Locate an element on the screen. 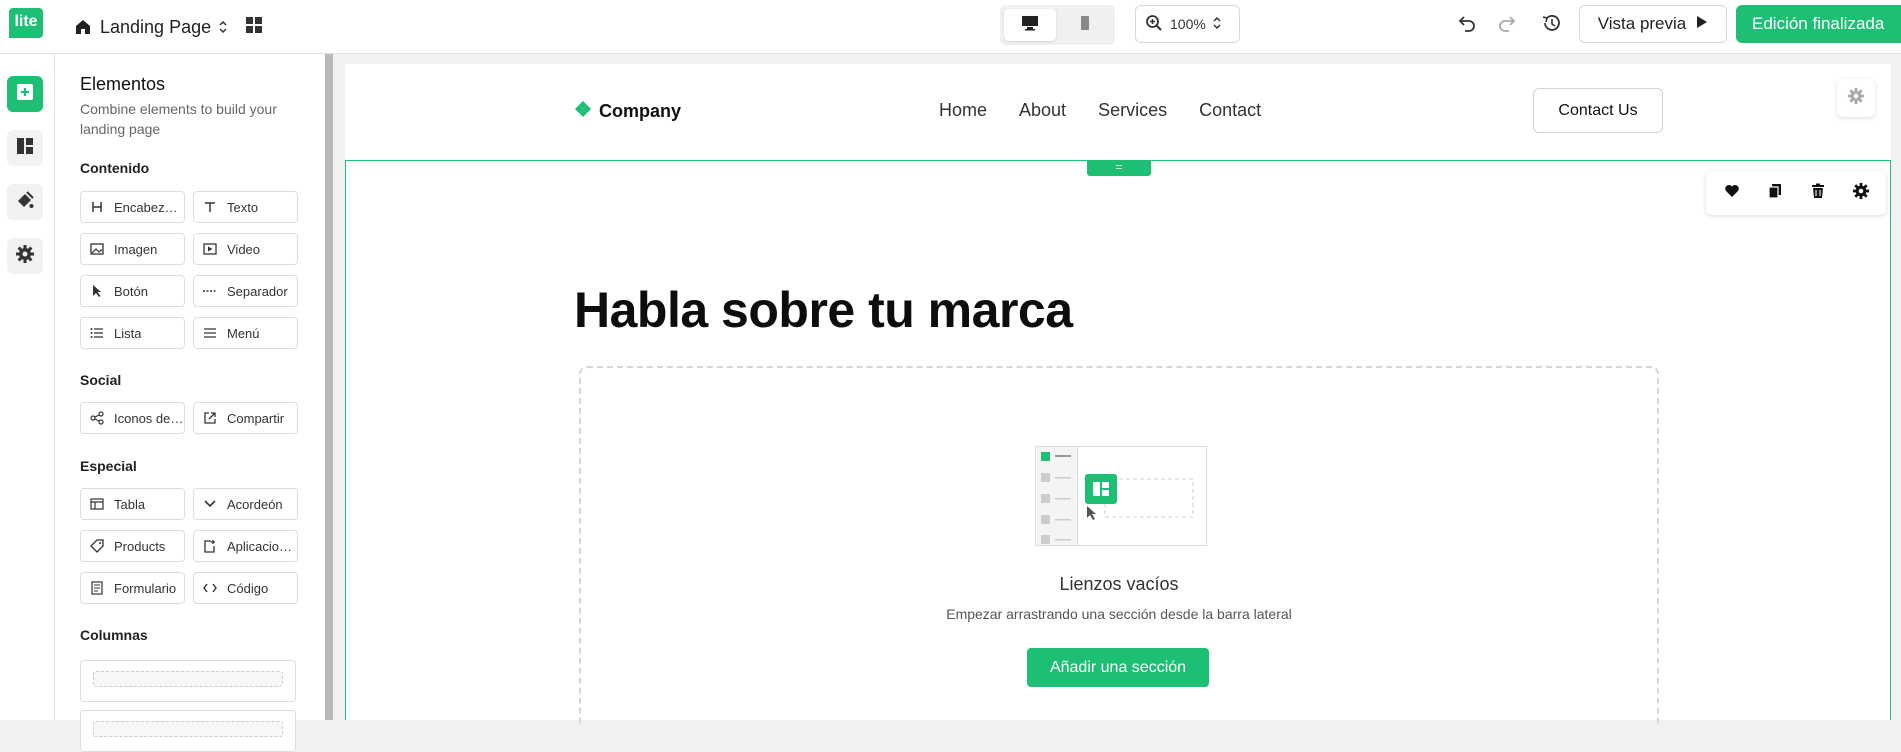  element-form: Formulario is located at coordinates (132, 588).